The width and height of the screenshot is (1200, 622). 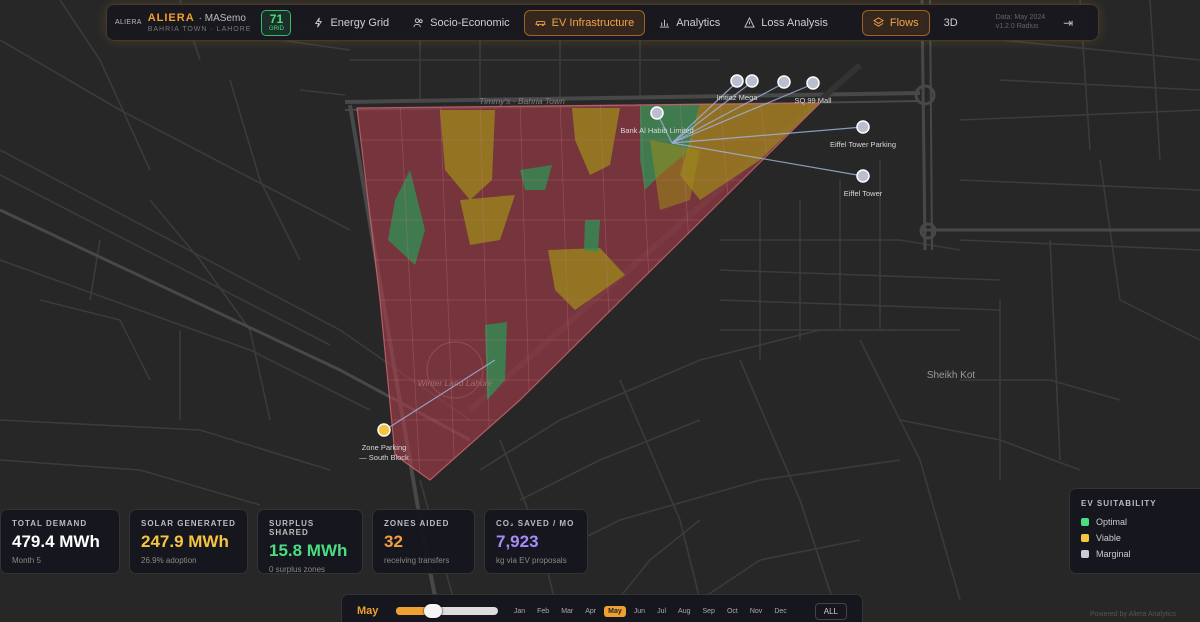 What do you see at coordinates (297, 569) in the screenshot?
I see `stat-sub: 0 surplus zones` at bounding box center [297, 569].